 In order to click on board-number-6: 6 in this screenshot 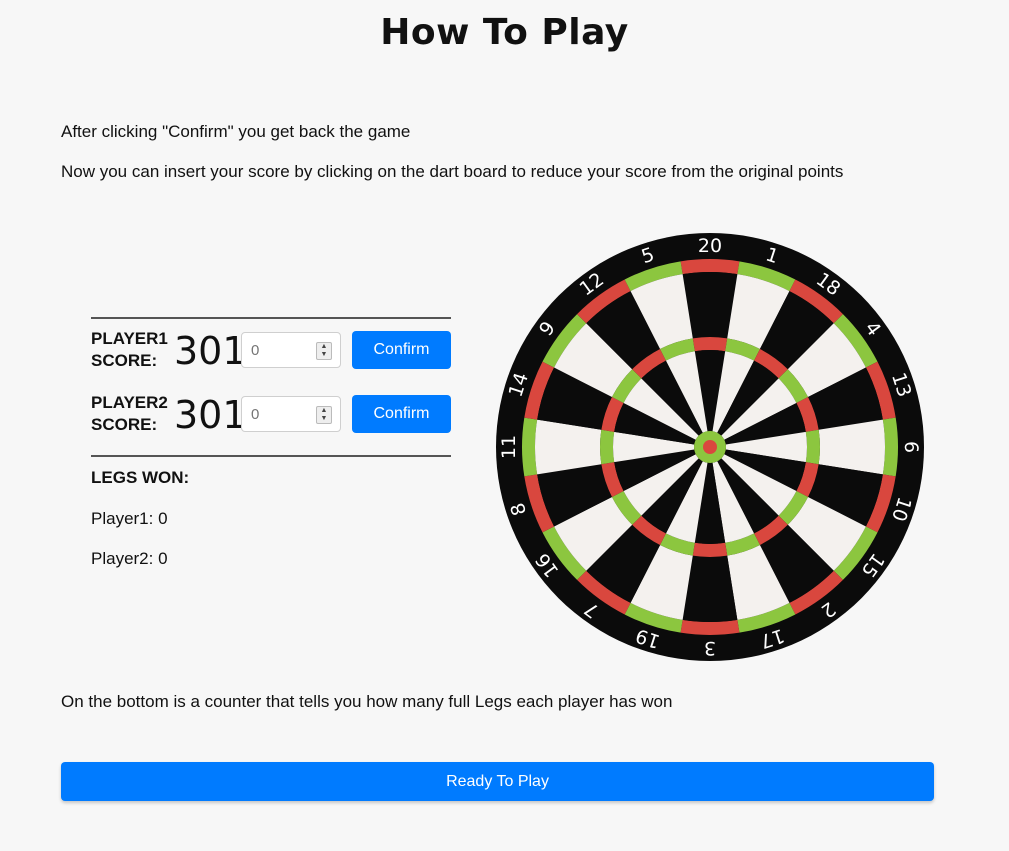, I will do `click(911, 447)`.